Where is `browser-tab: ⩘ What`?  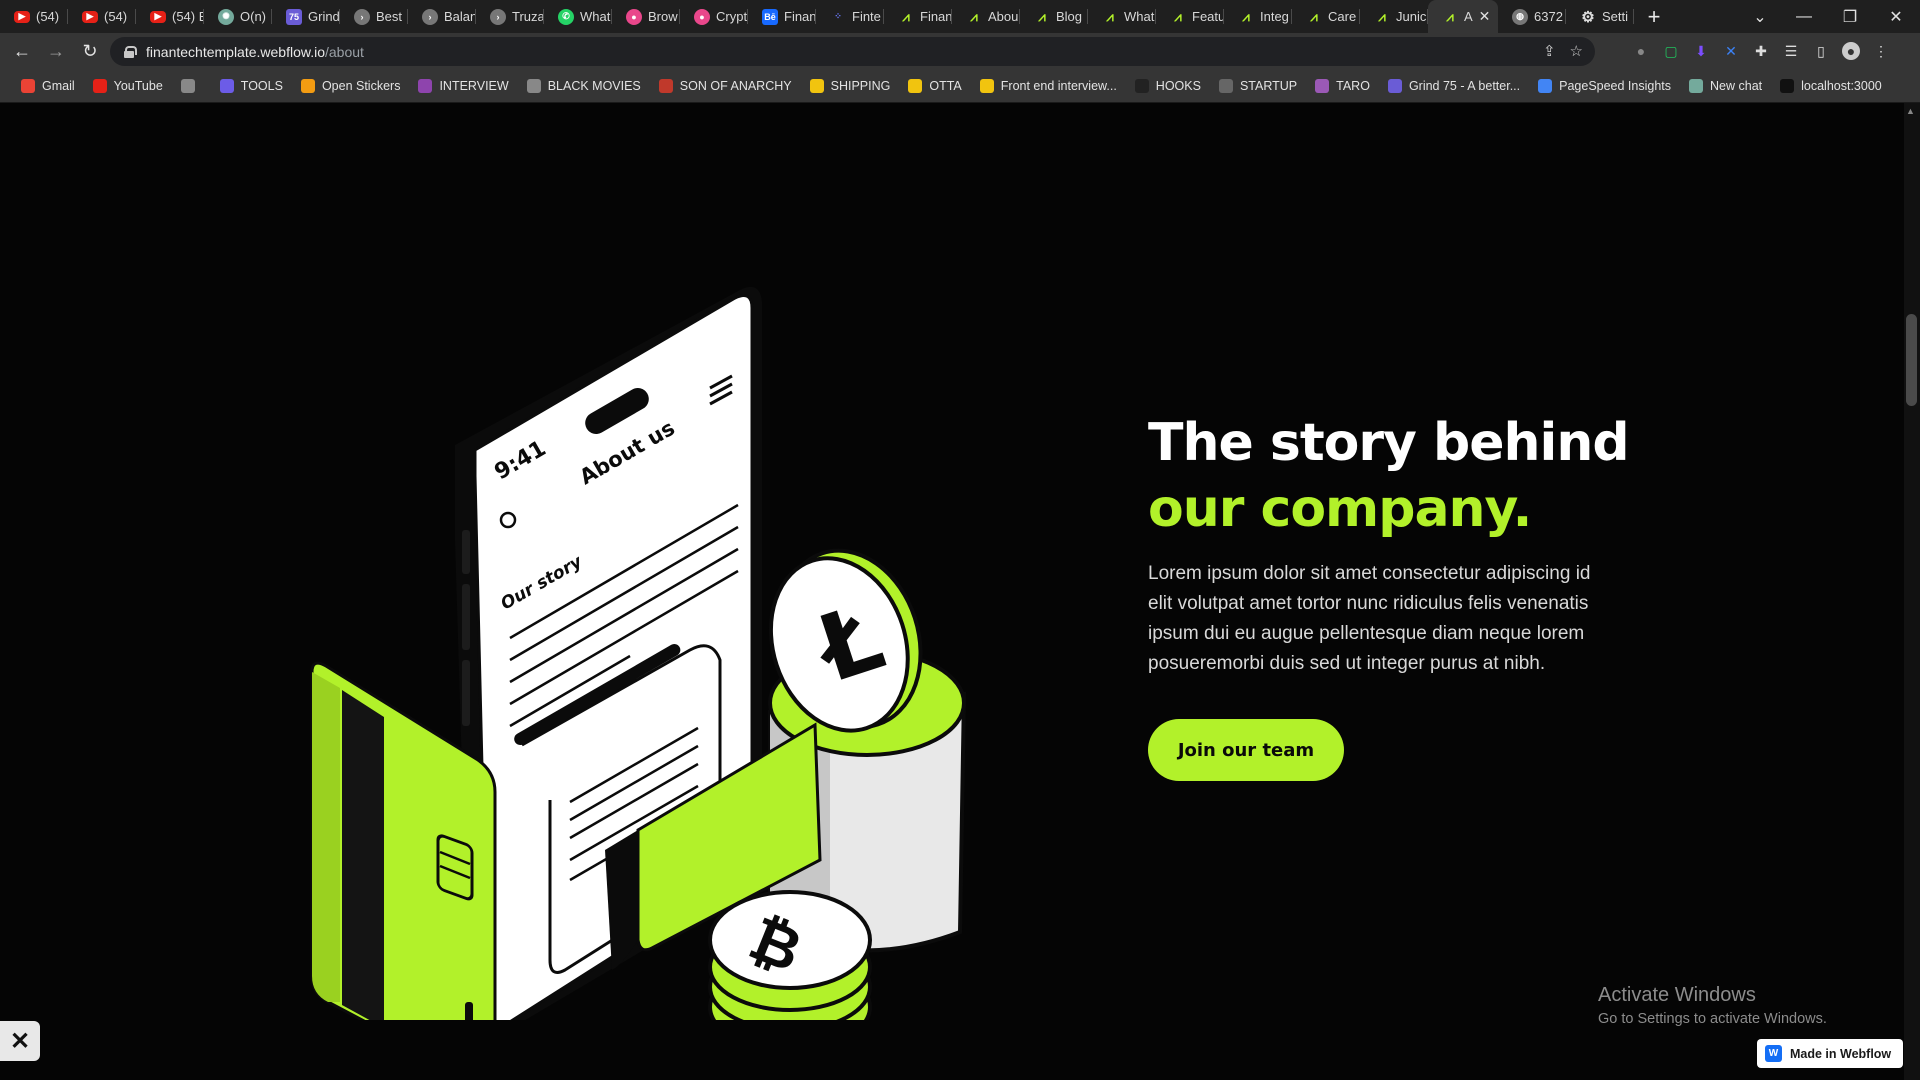
browser-tab: ⩘ What is located at coordinates (1122, 16).